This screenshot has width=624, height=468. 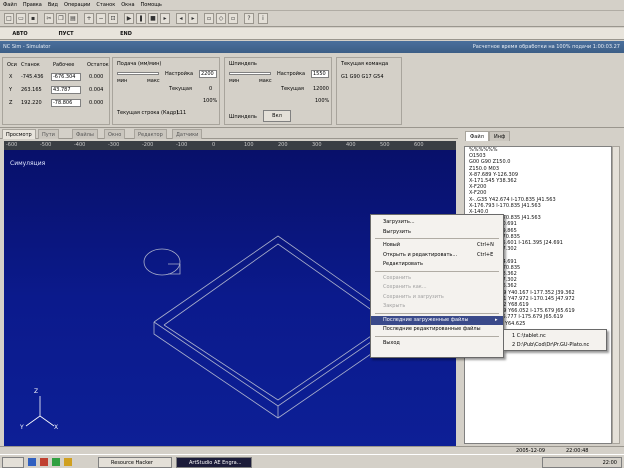 What do you see at coordinates (616, 295) in the screenshot?
I see `gcode-scrollbar` at bounding box center [616, 295].